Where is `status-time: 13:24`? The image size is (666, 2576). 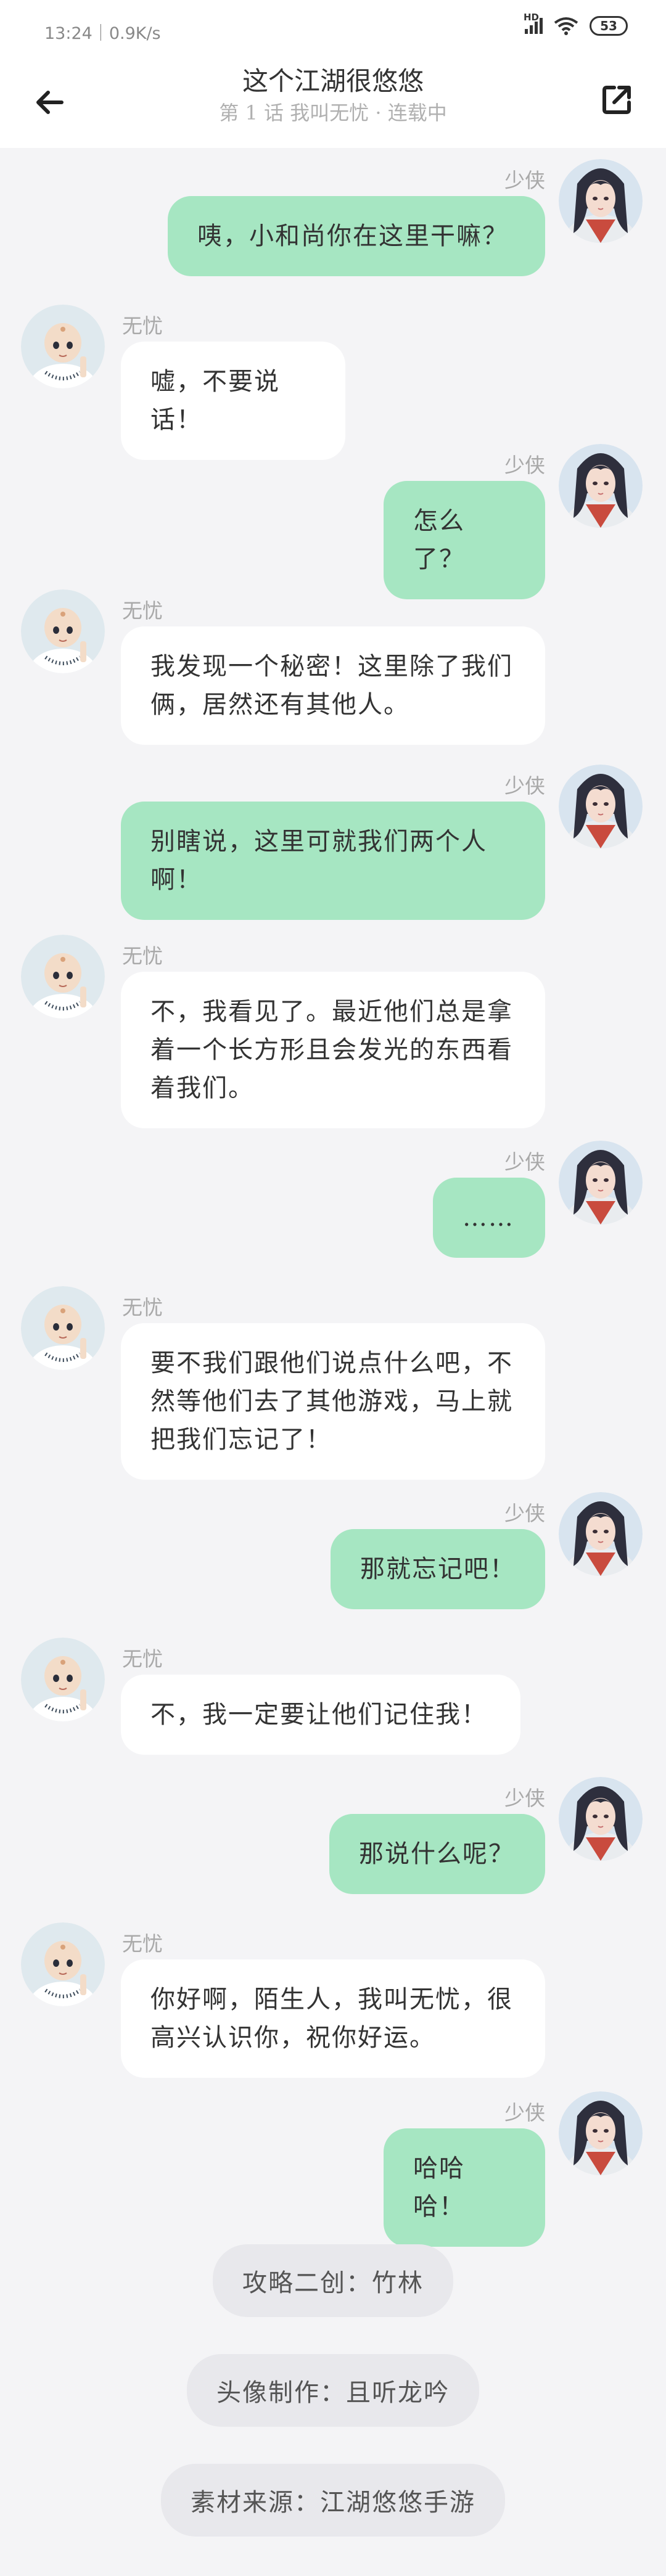
status-time: 13:24 is located at coordinates (68, 34).